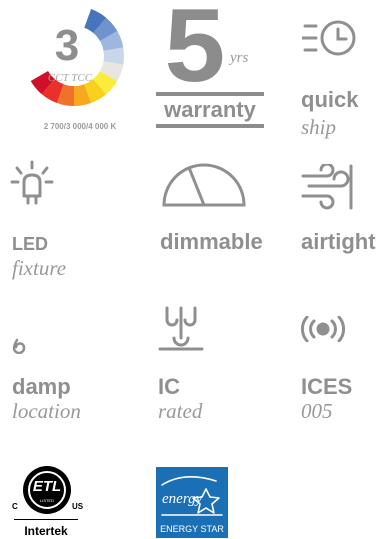 The image size is (389, 539). What do you see at coordinates (15, 506) in the screenshot?
I see `etl-left-mark: C` at bounding box center [15, 506].